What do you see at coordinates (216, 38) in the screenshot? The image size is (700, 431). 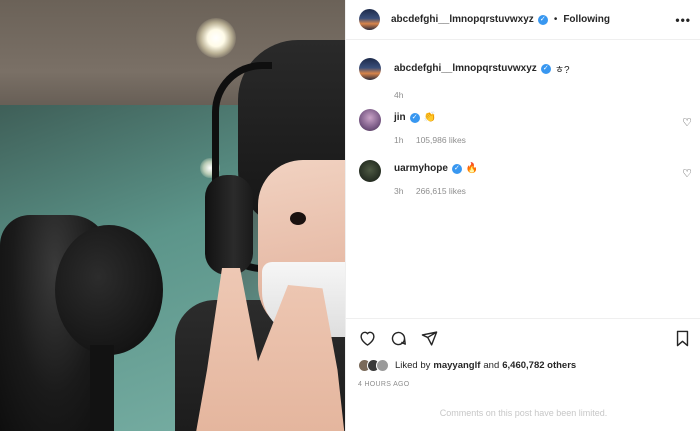 I see `photo-ceiling-light` at bounding box center [216, 38].